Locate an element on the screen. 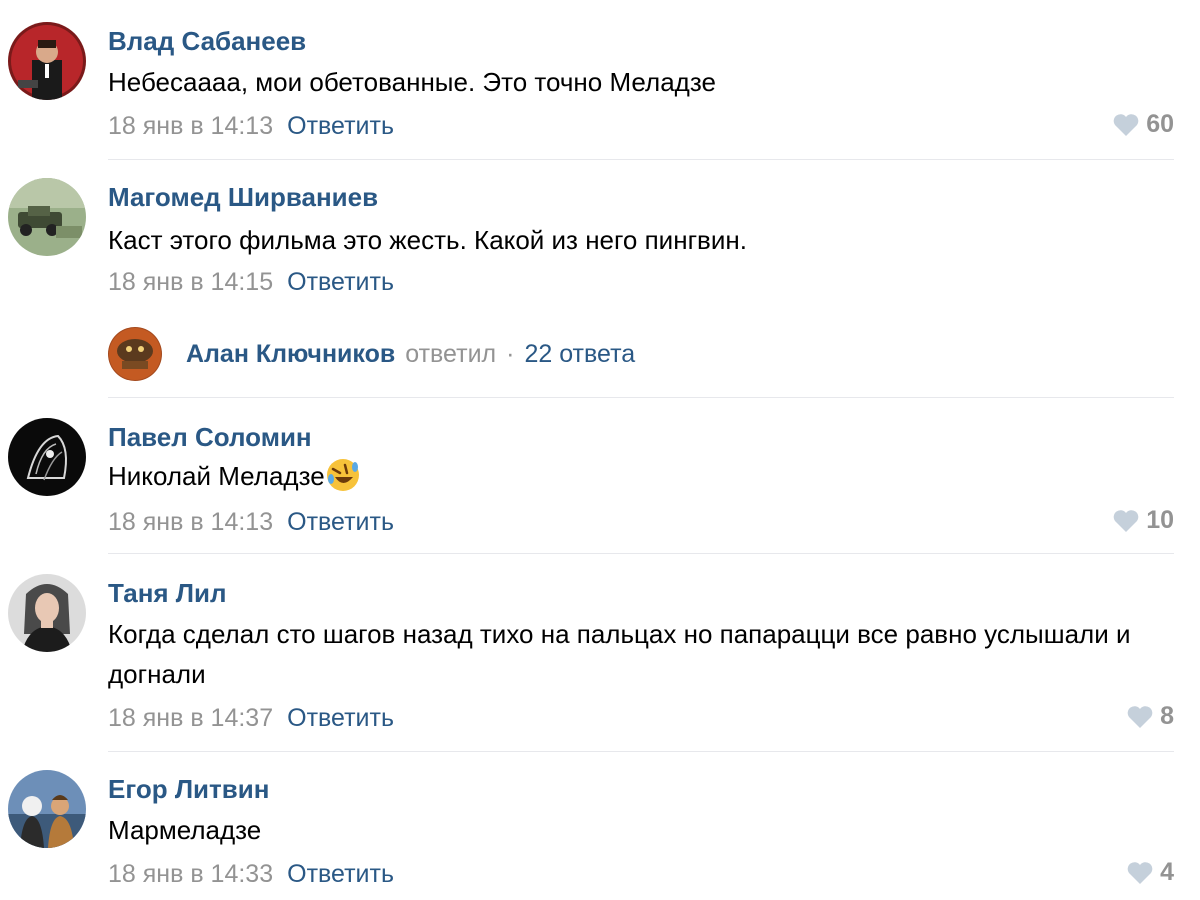  comment-text: Мармеладзе is located at coordinates (185, 830).